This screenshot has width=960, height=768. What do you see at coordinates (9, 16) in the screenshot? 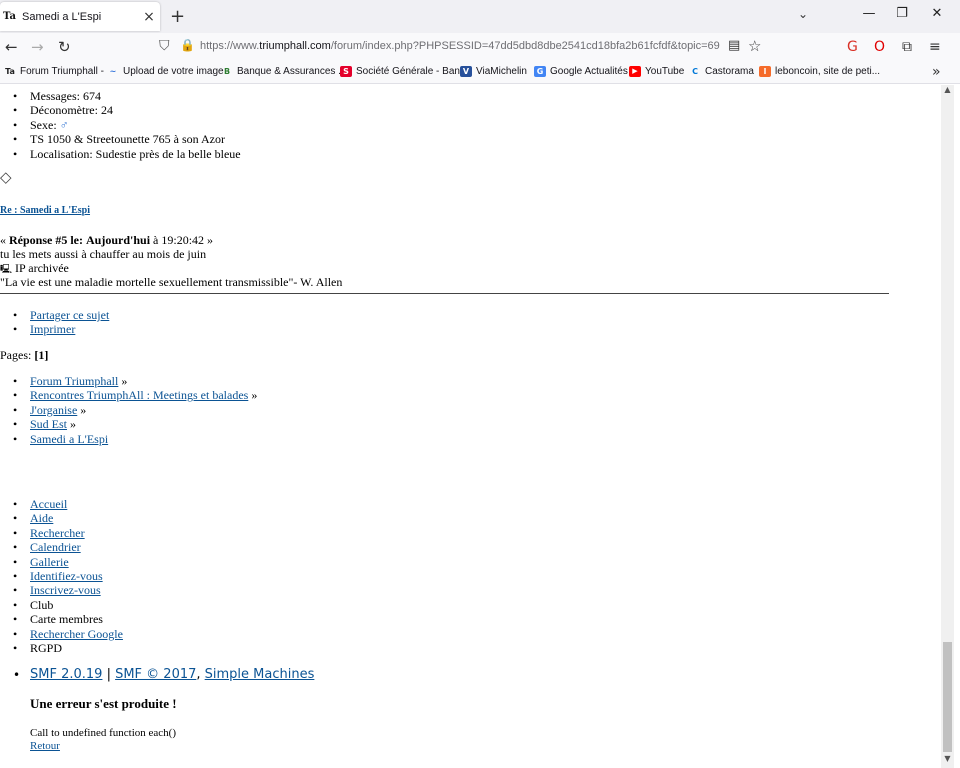
I see `site-favicon-icon: Ta` at bounding box center [9, 16].